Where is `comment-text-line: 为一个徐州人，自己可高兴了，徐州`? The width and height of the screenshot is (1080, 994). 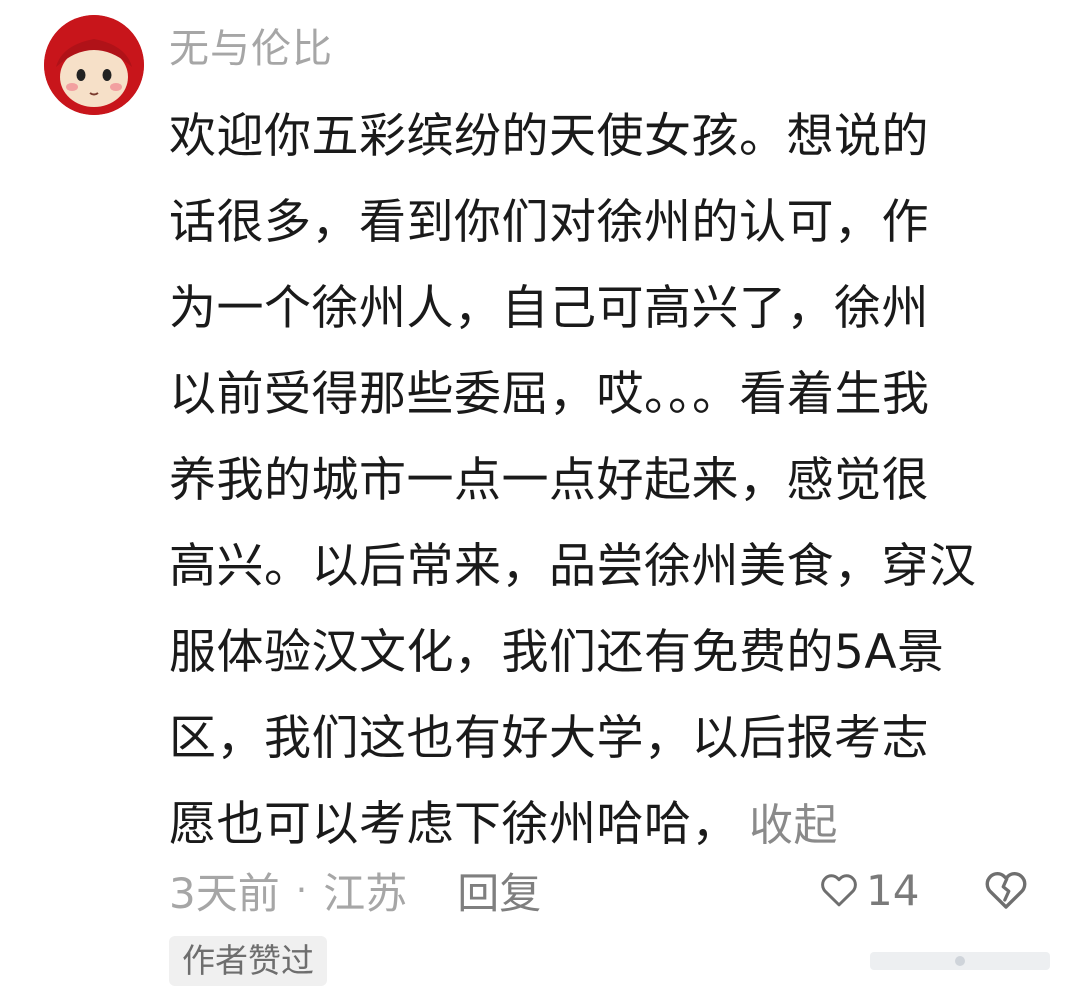 comment-text-line: 为一个徐州人，自己可高兴了，徐州 is located at coordinates (549, 308).